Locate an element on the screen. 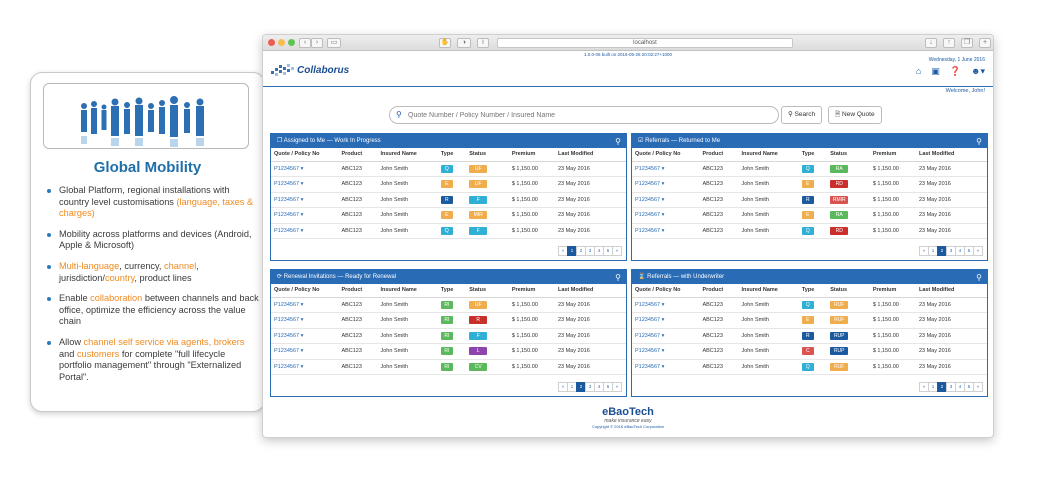  search-button: ⚲ Search is located at coordinates (802, 115).